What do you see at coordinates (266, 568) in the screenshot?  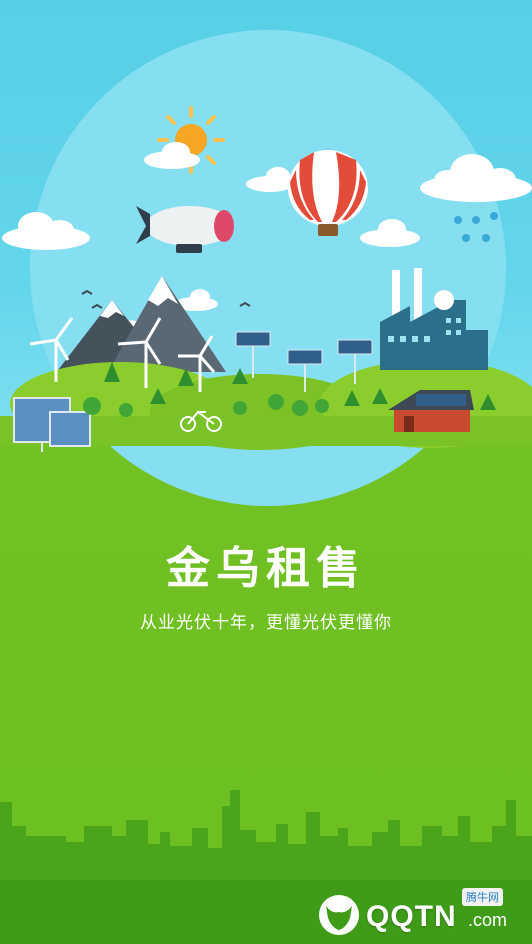 I see `app-title: 金乌租售` at bounding box center [266, 568].